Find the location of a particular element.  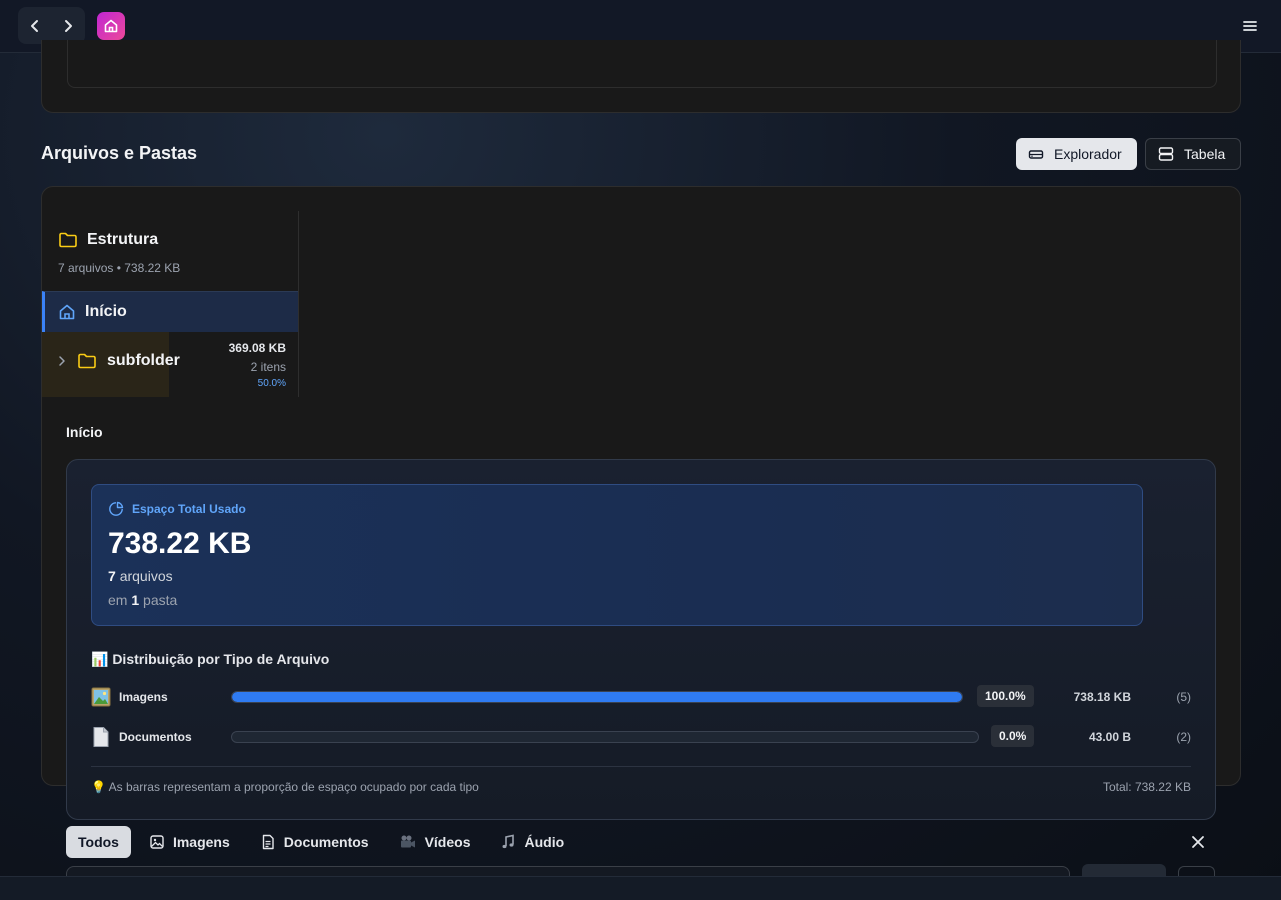

chevron-left-icon is located at coordinates (34, 25).